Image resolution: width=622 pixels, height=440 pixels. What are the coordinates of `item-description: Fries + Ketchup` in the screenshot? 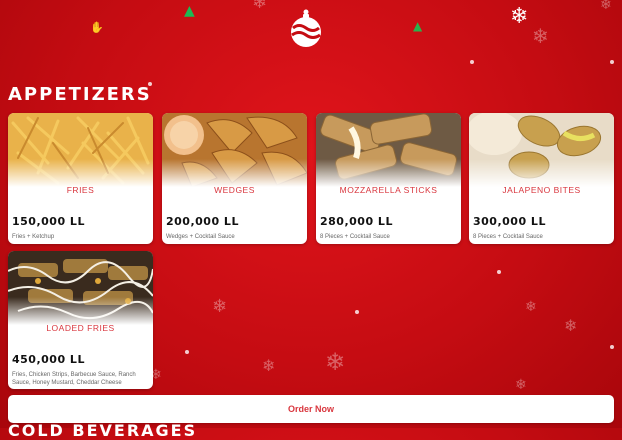 It's located at (33, 237).